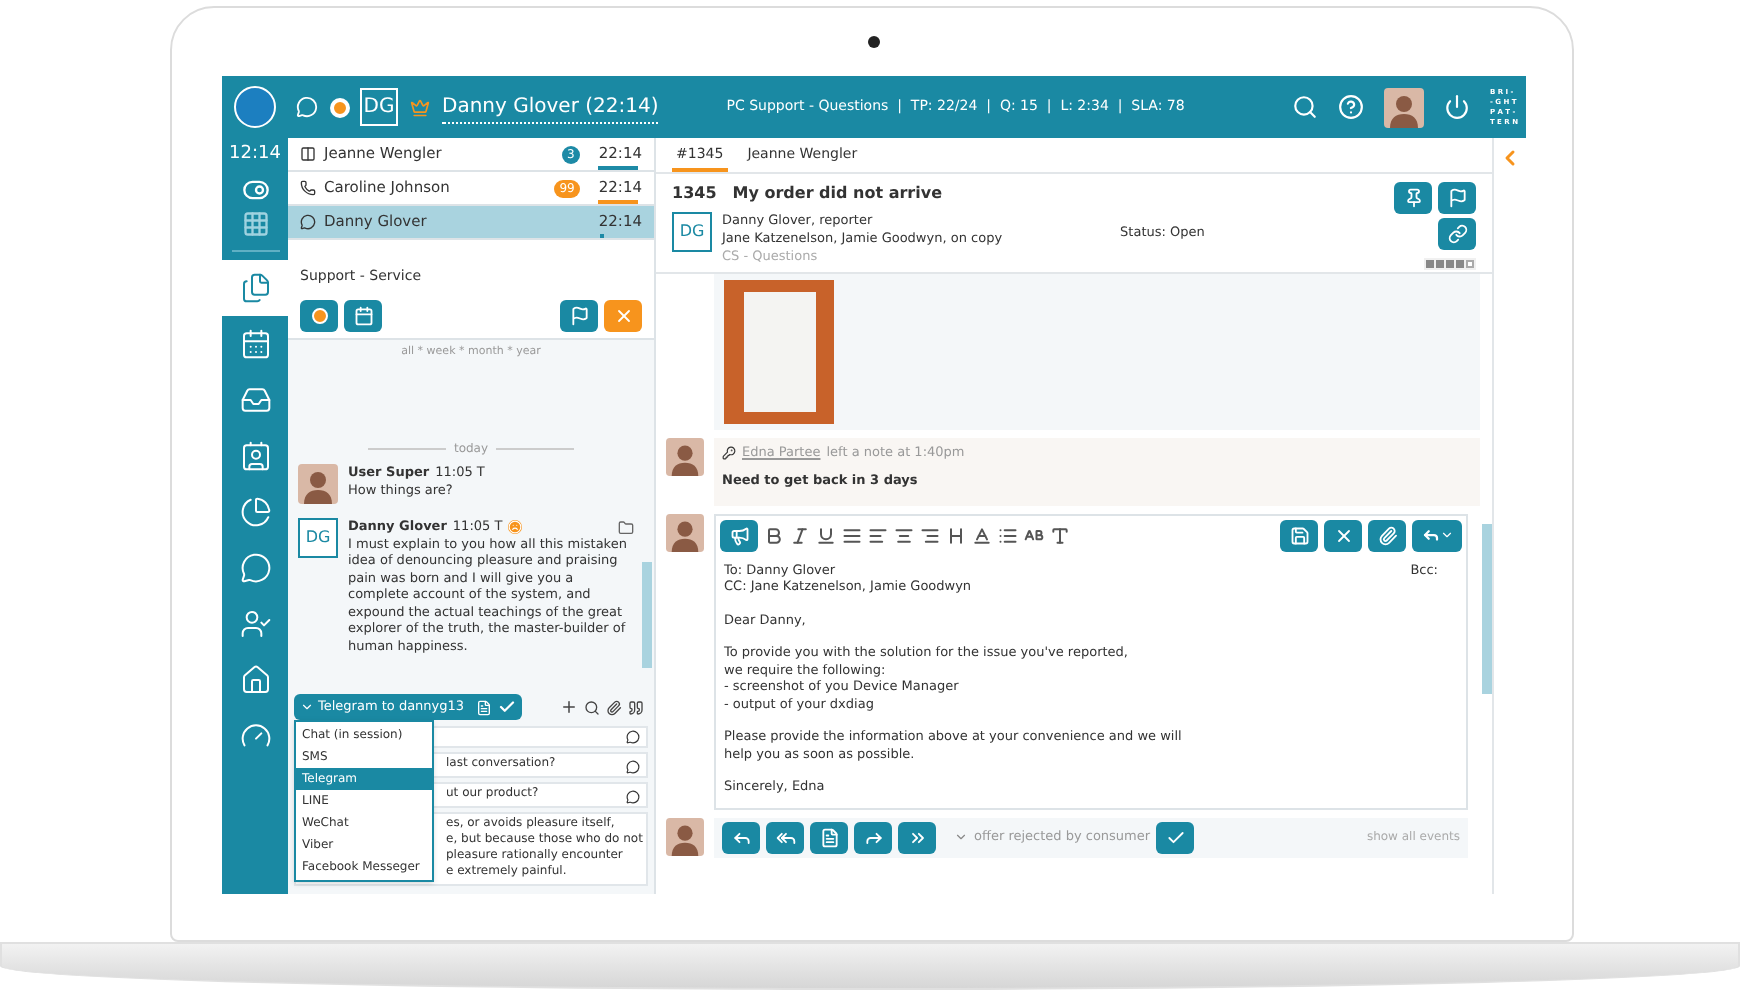 The width and height of the screenshot is (1740, 1004). What do you see at coordinates (420, 107) in the screenshot?
I see `crown-icon` at bounding box center [420, 107].